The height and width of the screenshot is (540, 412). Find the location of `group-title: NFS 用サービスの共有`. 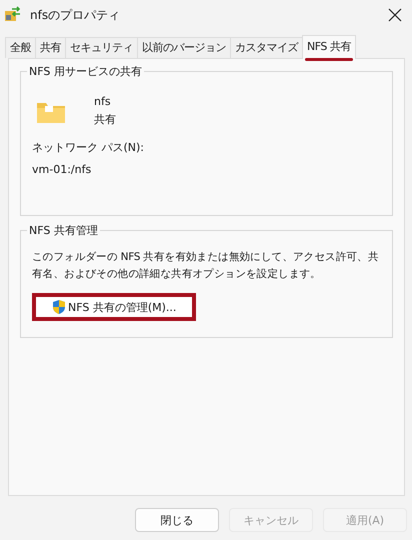

group-title: NFS 用サービスの共有 is located at coordinates (85, 72).